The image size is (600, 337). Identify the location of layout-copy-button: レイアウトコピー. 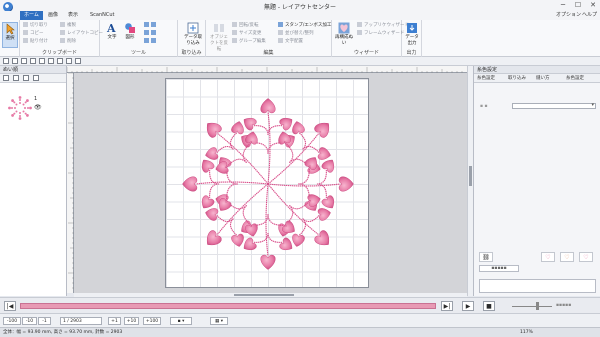
(81, 33).